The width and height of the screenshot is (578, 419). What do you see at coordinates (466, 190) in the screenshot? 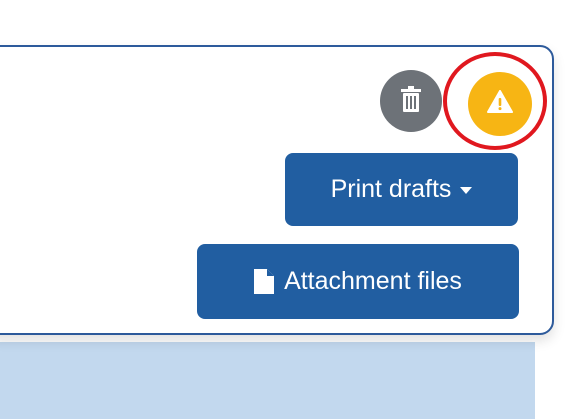
I see `caret-down-icon` at bounding box center [466, 190].